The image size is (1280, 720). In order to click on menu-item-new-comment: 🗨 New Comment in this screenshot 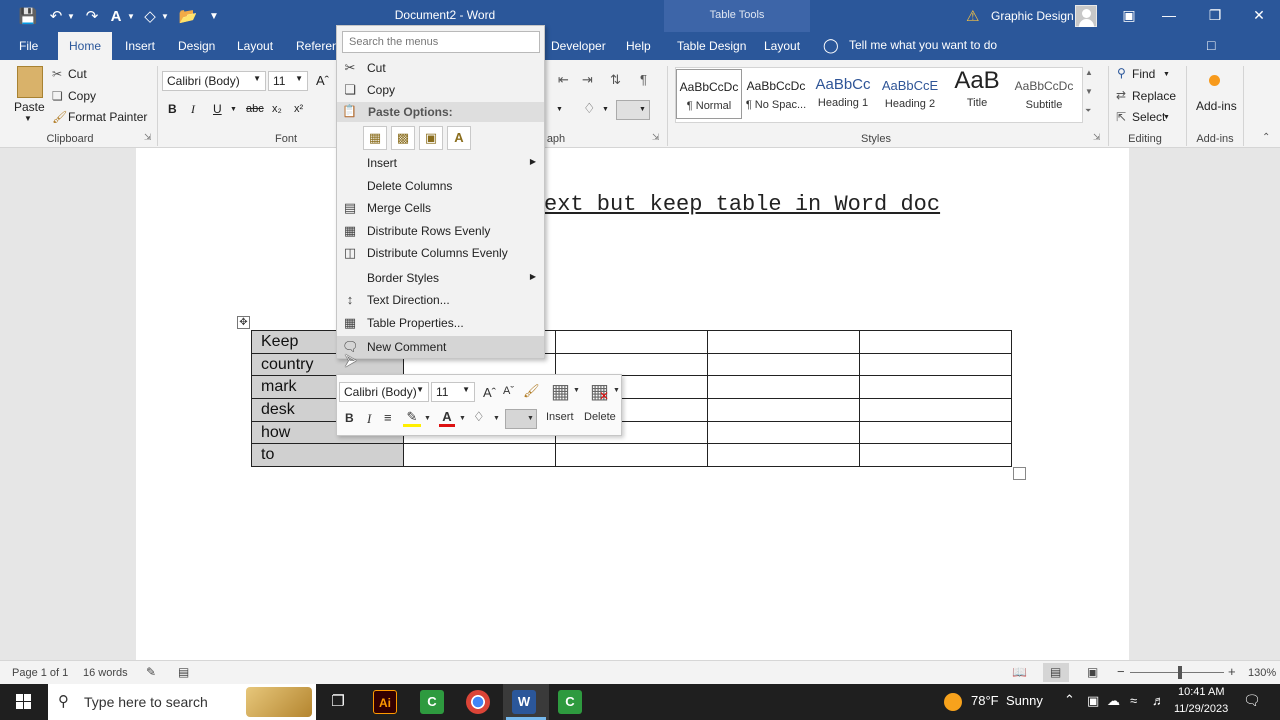, I will do `click(440, 347)`.